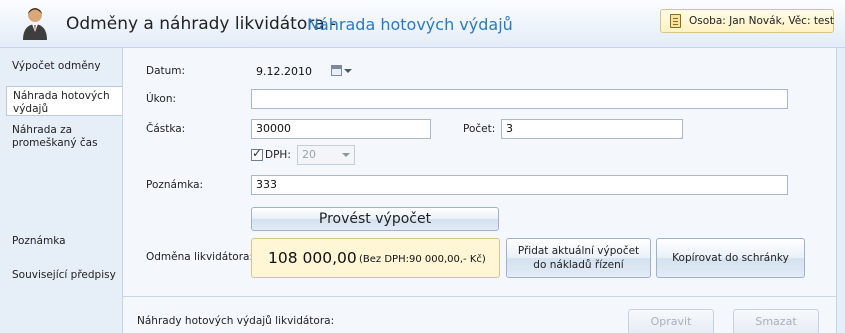 The width and height of the screenshot is (845, 333). I want to click on calendar-icon, so click(336, 70).